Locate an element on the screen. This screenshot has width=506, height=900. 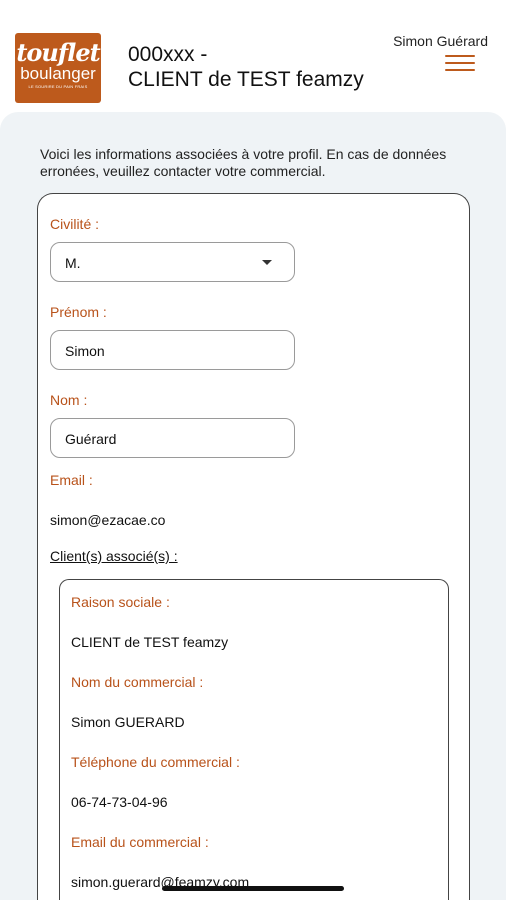
email-label: Email : is located at coordinates (71, 480).